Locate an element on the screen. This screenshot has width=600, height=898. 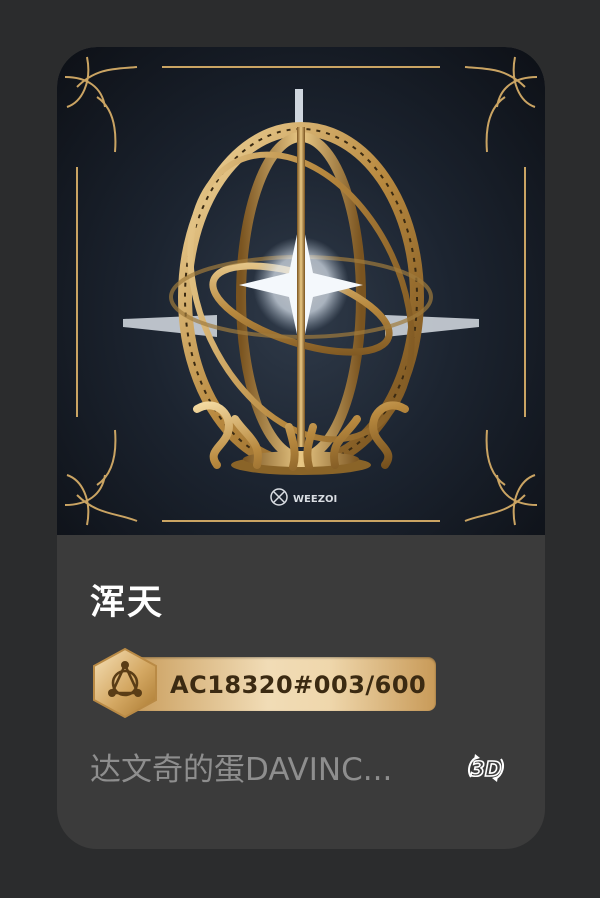
serial-number: AC18320#003/600 is located at coordinates (298, 685).